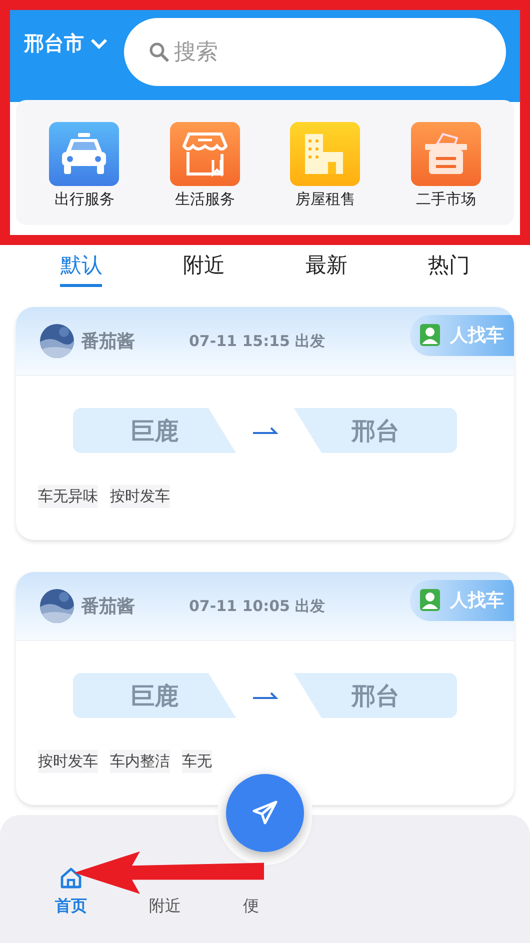 The image size is (530, 943). Describe the element at coordinates (99, 44) in the screenshot. I see `chevron-icon` at that location.